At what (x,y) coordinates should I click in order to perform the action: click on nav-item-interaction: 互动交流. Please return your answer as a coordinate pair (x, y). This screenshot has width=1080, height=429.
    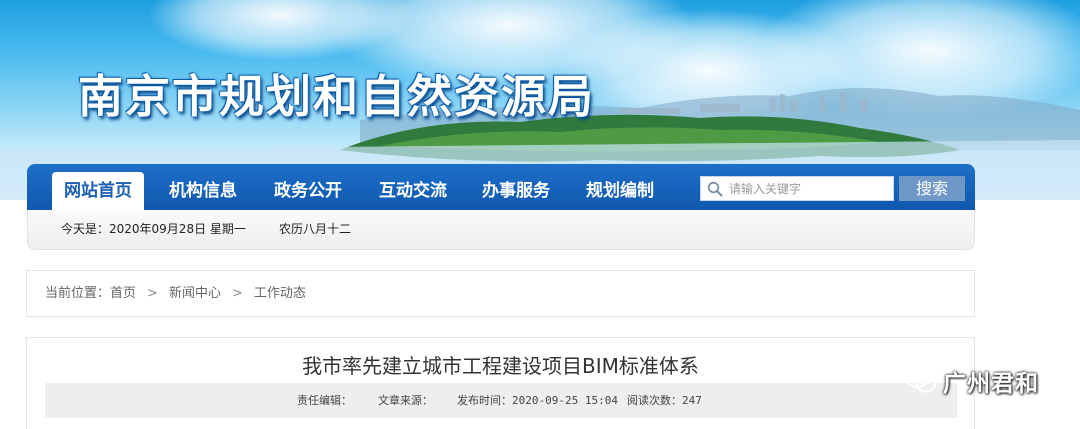
    Looking at the image, I should click on (413, 191).